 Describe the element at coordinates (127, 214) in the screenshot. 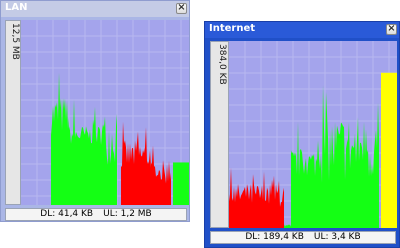

I see `lan-upload-text: UL: 1,2 MB` at that location.